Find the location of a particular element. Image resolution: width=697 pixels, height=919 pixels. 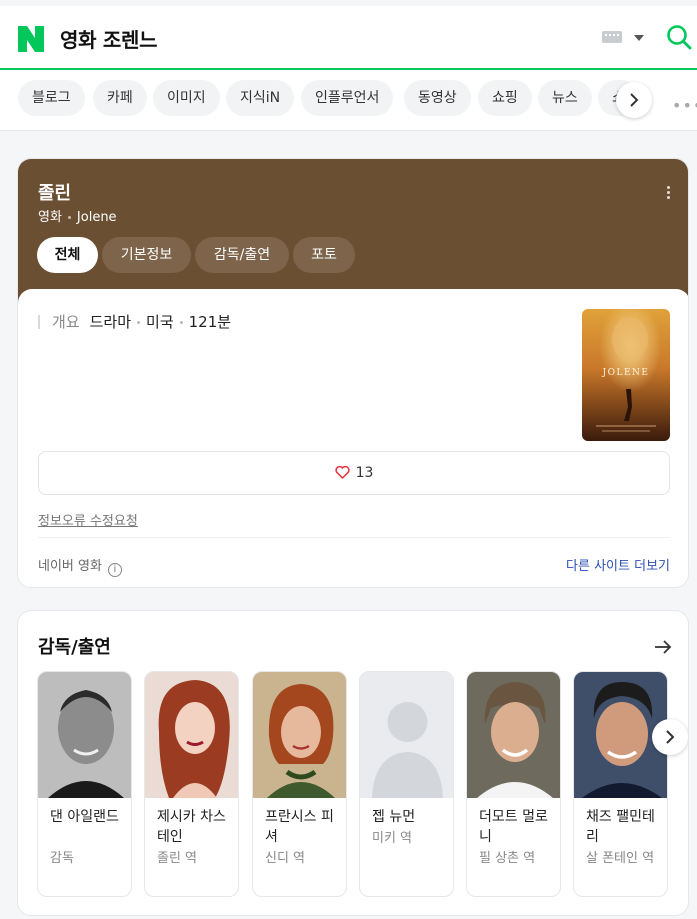

source-label: 네이버 영화 i is located at coordinates (80, 566).